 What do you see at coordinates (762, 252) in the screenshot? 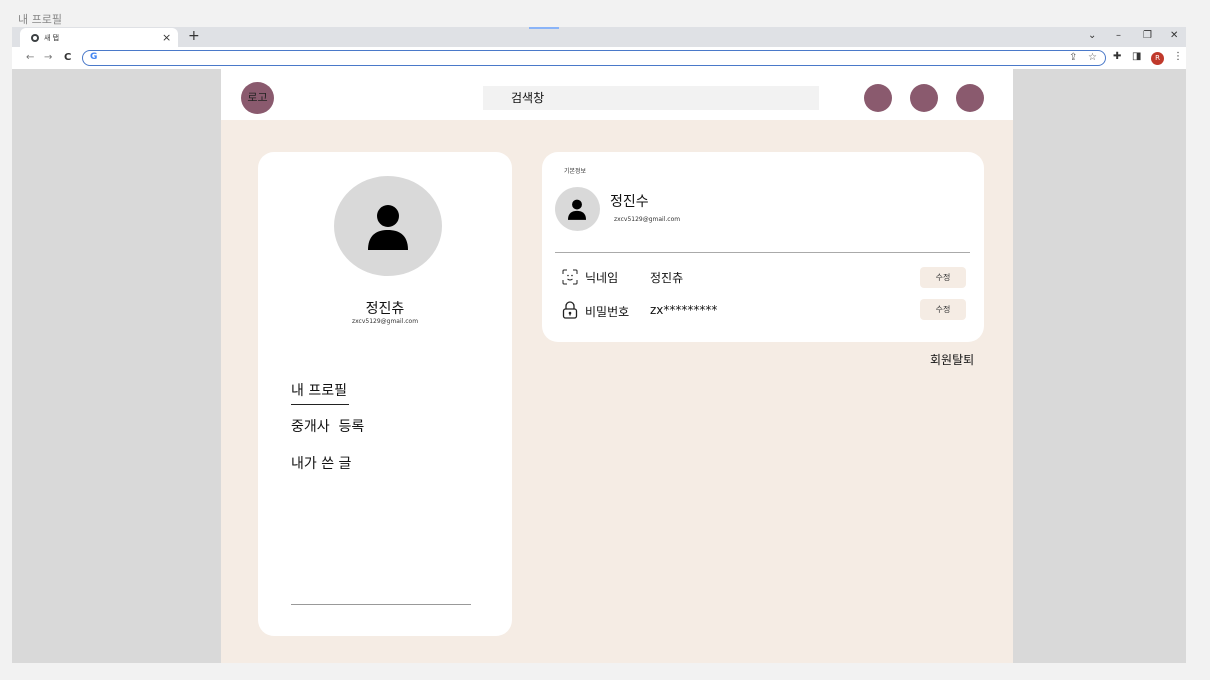
I see `info-divider` at bounding box center [762, 252].